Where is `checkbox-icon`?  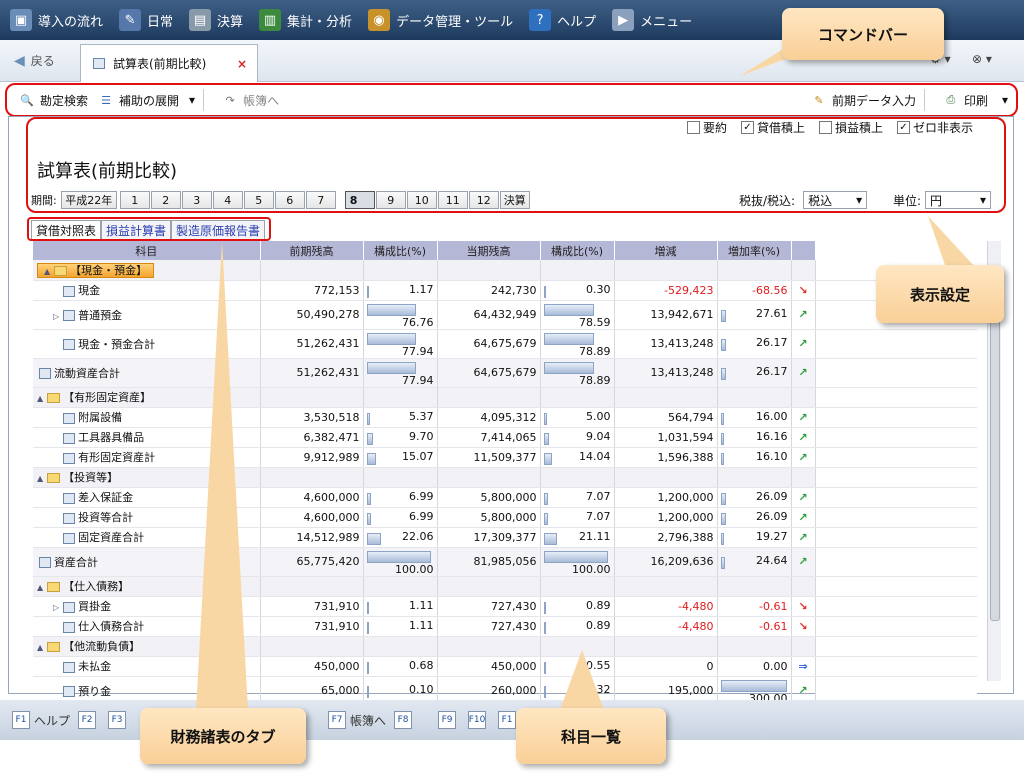
checkbox-icon is located at coordinates (693, 127).